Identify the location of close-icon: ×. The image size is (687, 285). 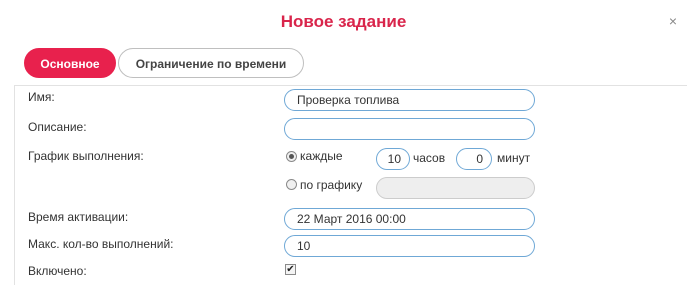
(673, 21).